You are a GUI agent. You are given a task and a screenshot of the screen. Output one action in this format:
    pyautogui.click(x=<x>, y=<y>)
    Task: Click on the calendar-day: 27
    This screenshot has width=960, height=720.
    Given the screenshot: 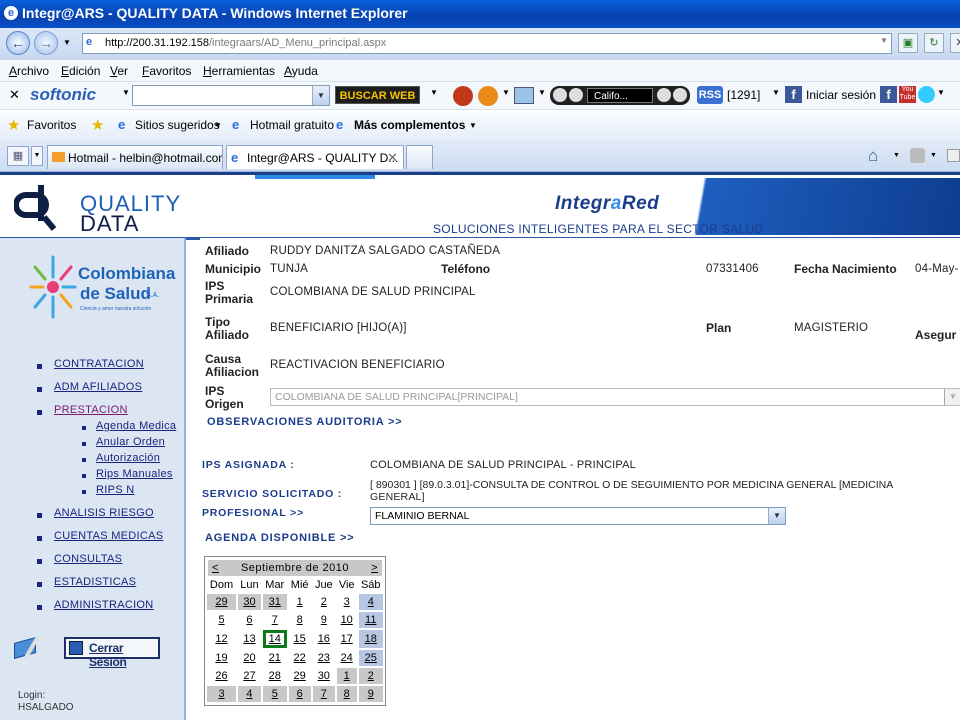 What is the action you would take?
    pyautogui.click(x=249, y=676)
    